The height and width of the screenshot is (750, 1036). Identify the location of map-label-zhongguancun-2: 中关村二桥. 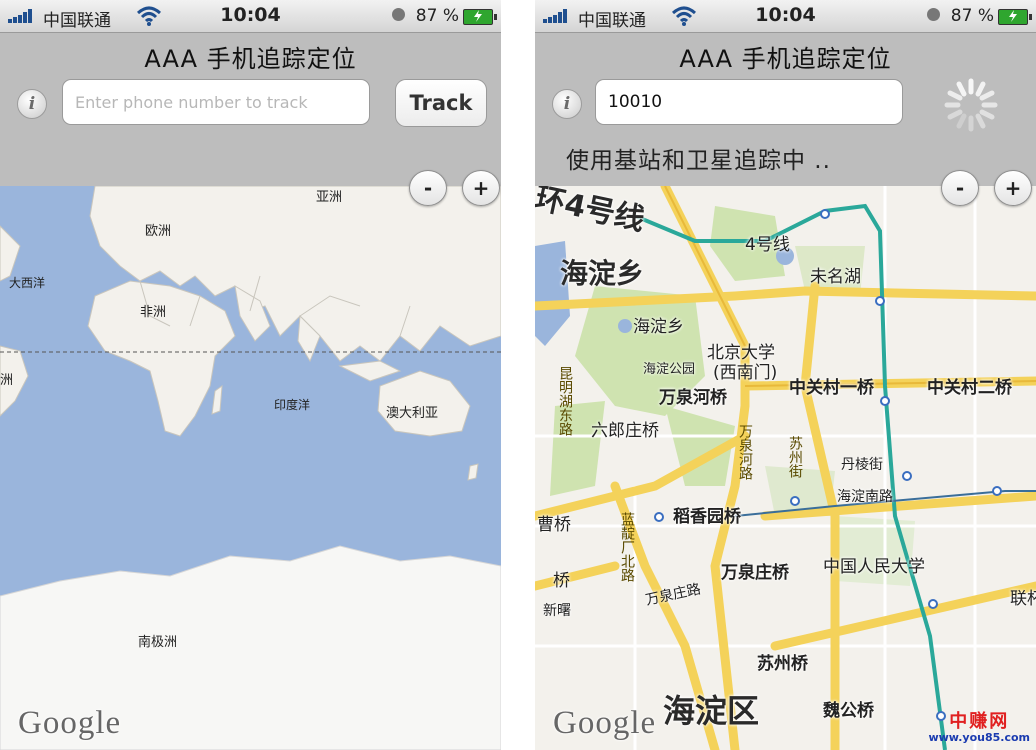
(969, 388).